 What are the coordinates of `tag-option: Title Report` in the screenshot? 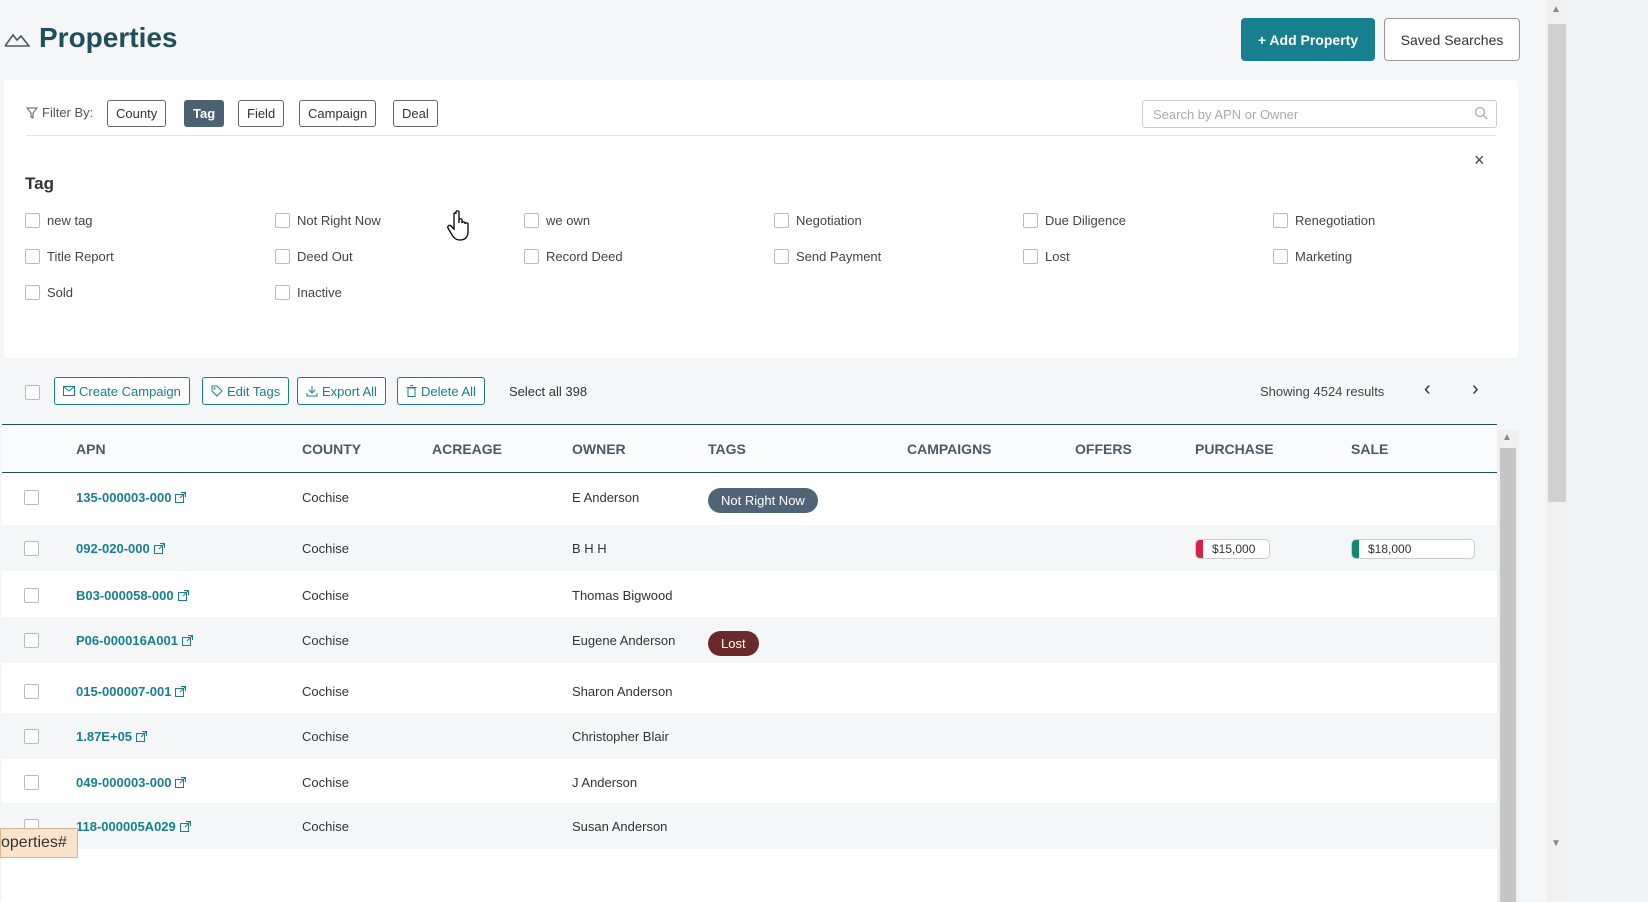 It's located at (69, 256).